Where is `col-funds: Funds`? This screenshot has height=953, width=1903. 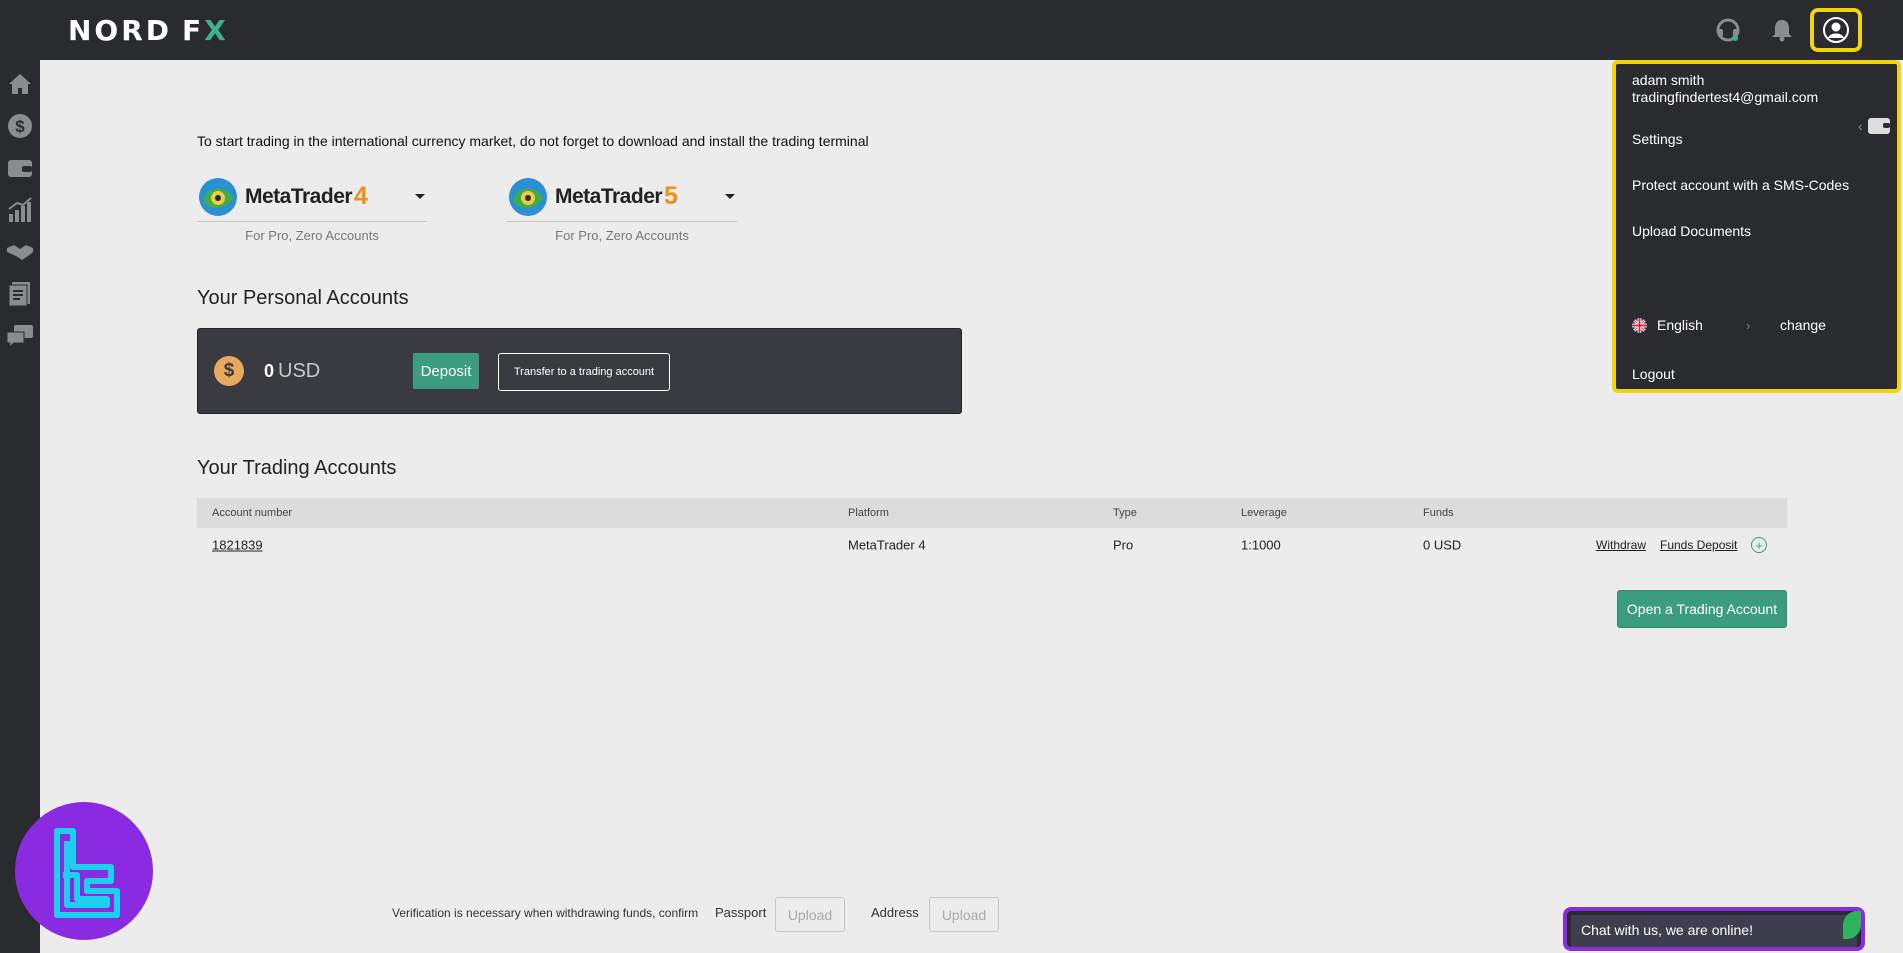 col-funds: Funds is located at coordinates (1438, 513).